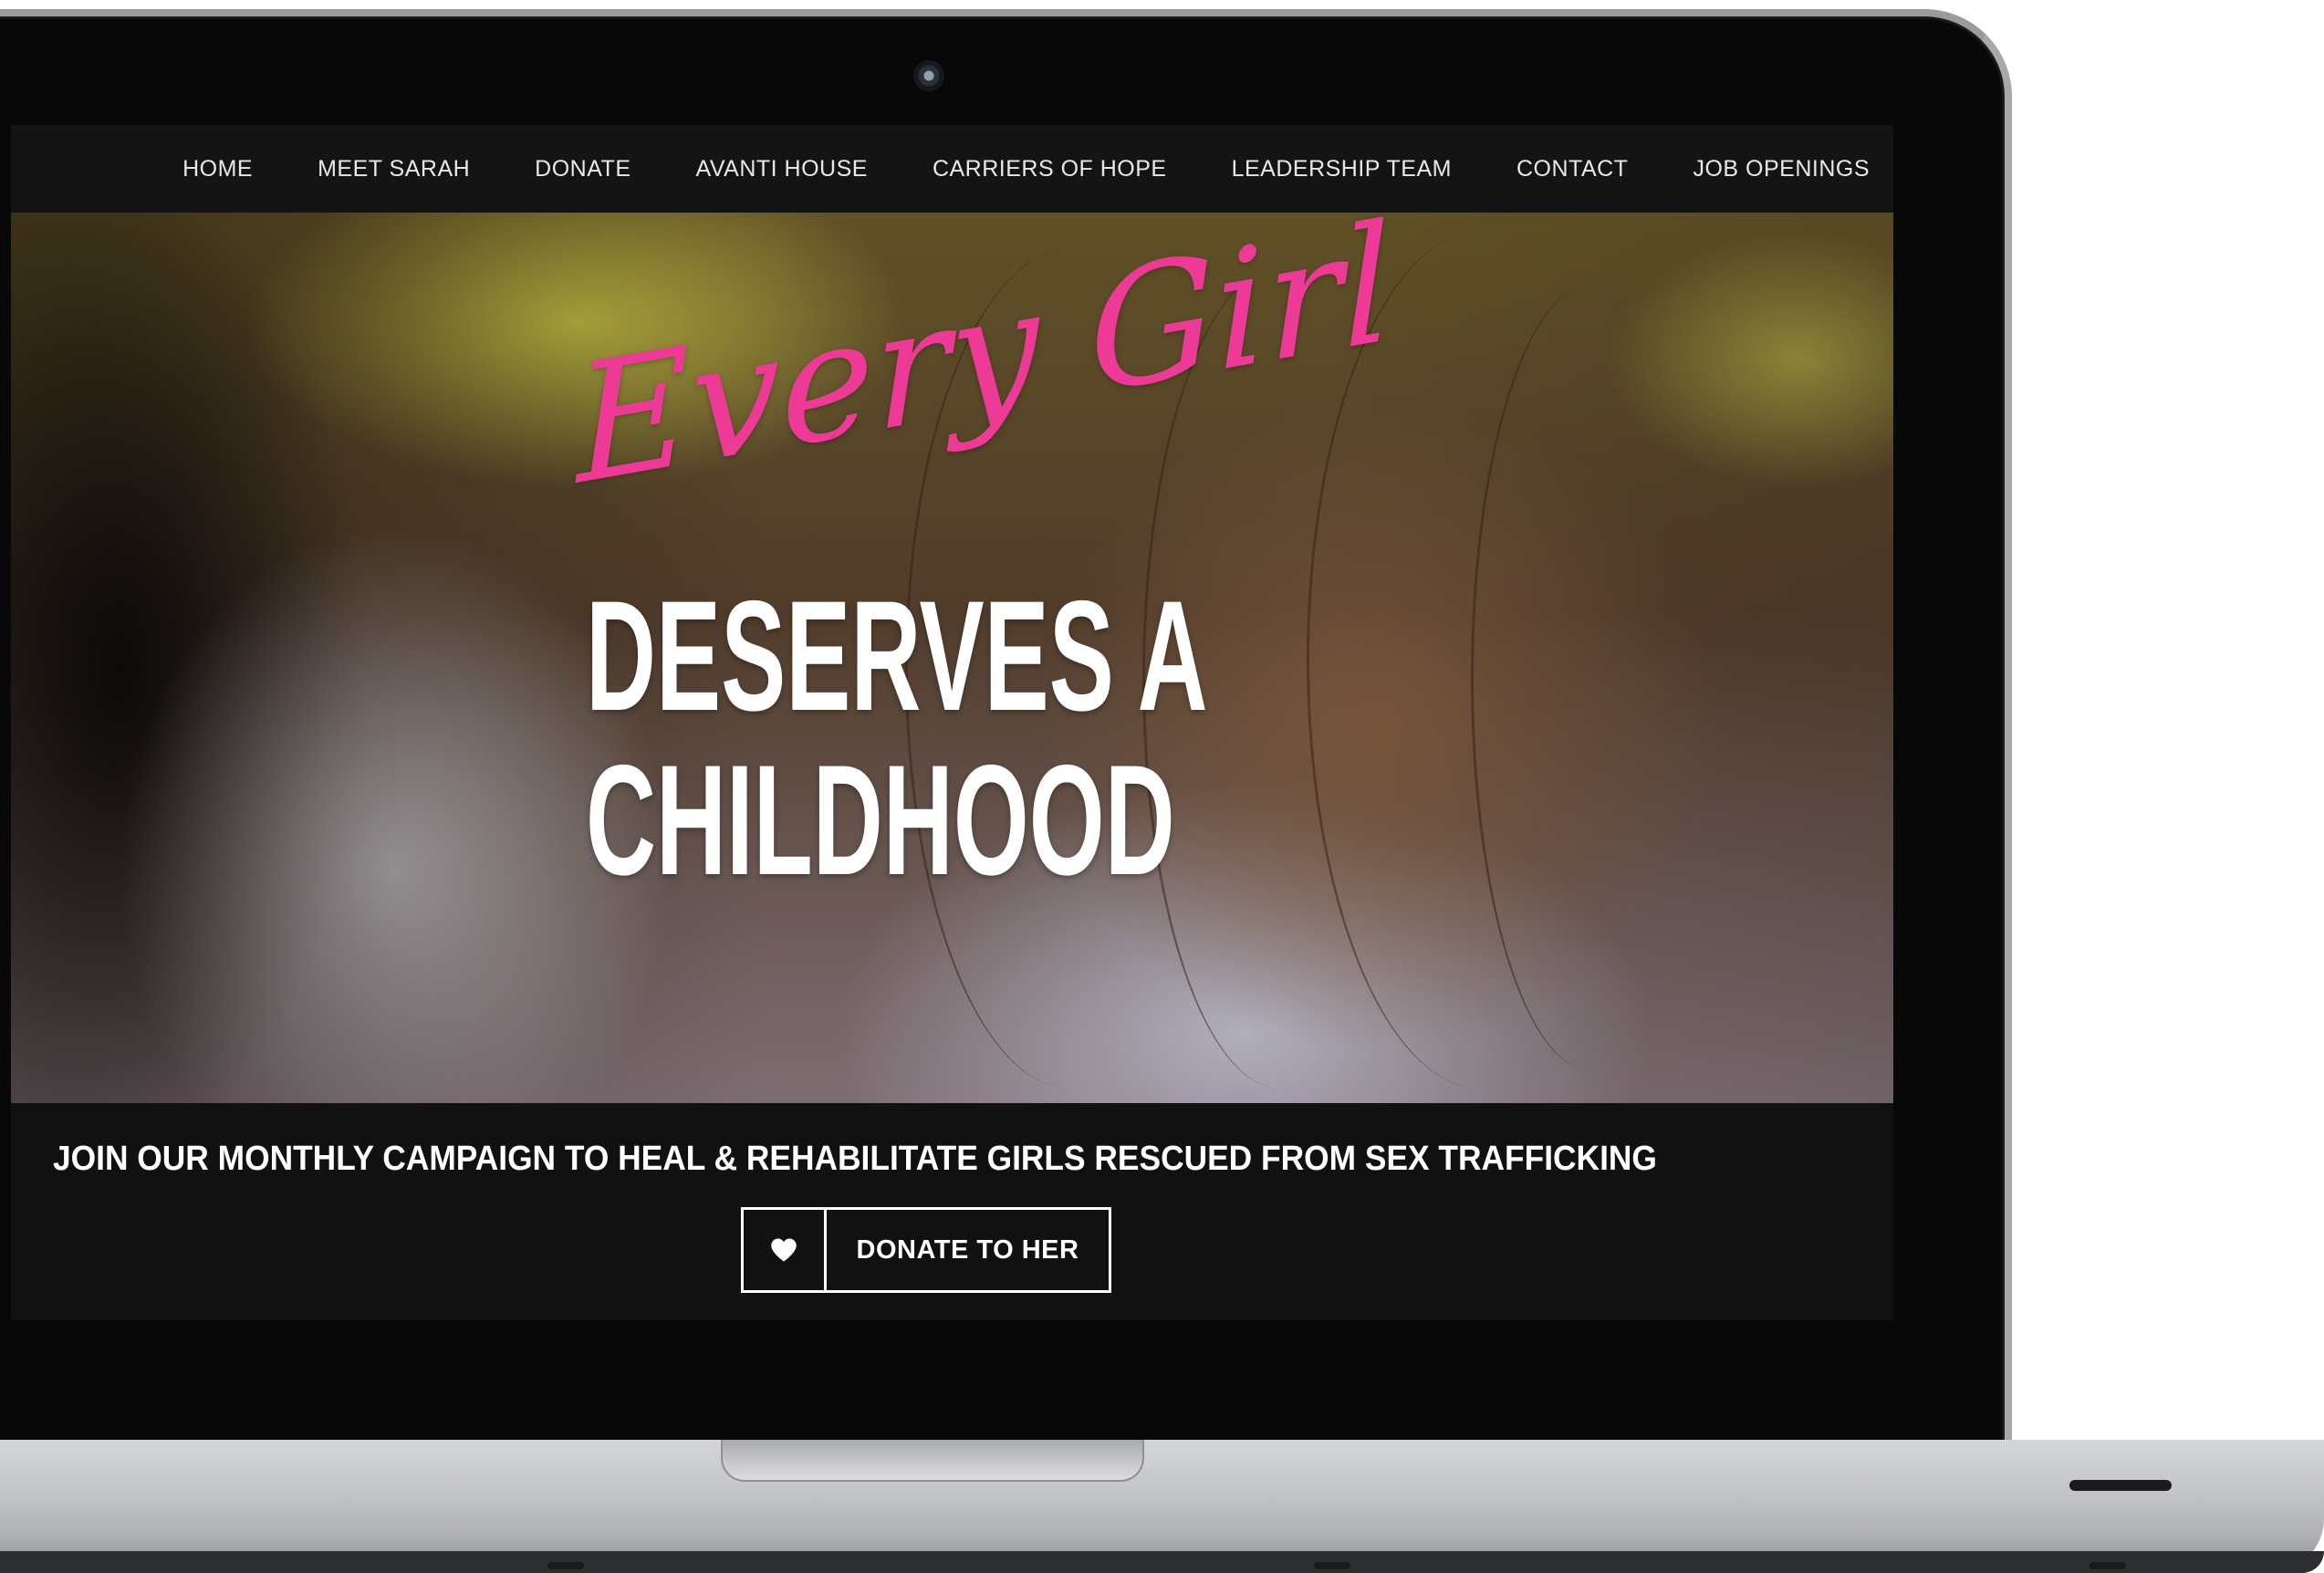  Describe the element at coordinates (928, 75) in the screenshot. I see `webcam-icon` at that location.